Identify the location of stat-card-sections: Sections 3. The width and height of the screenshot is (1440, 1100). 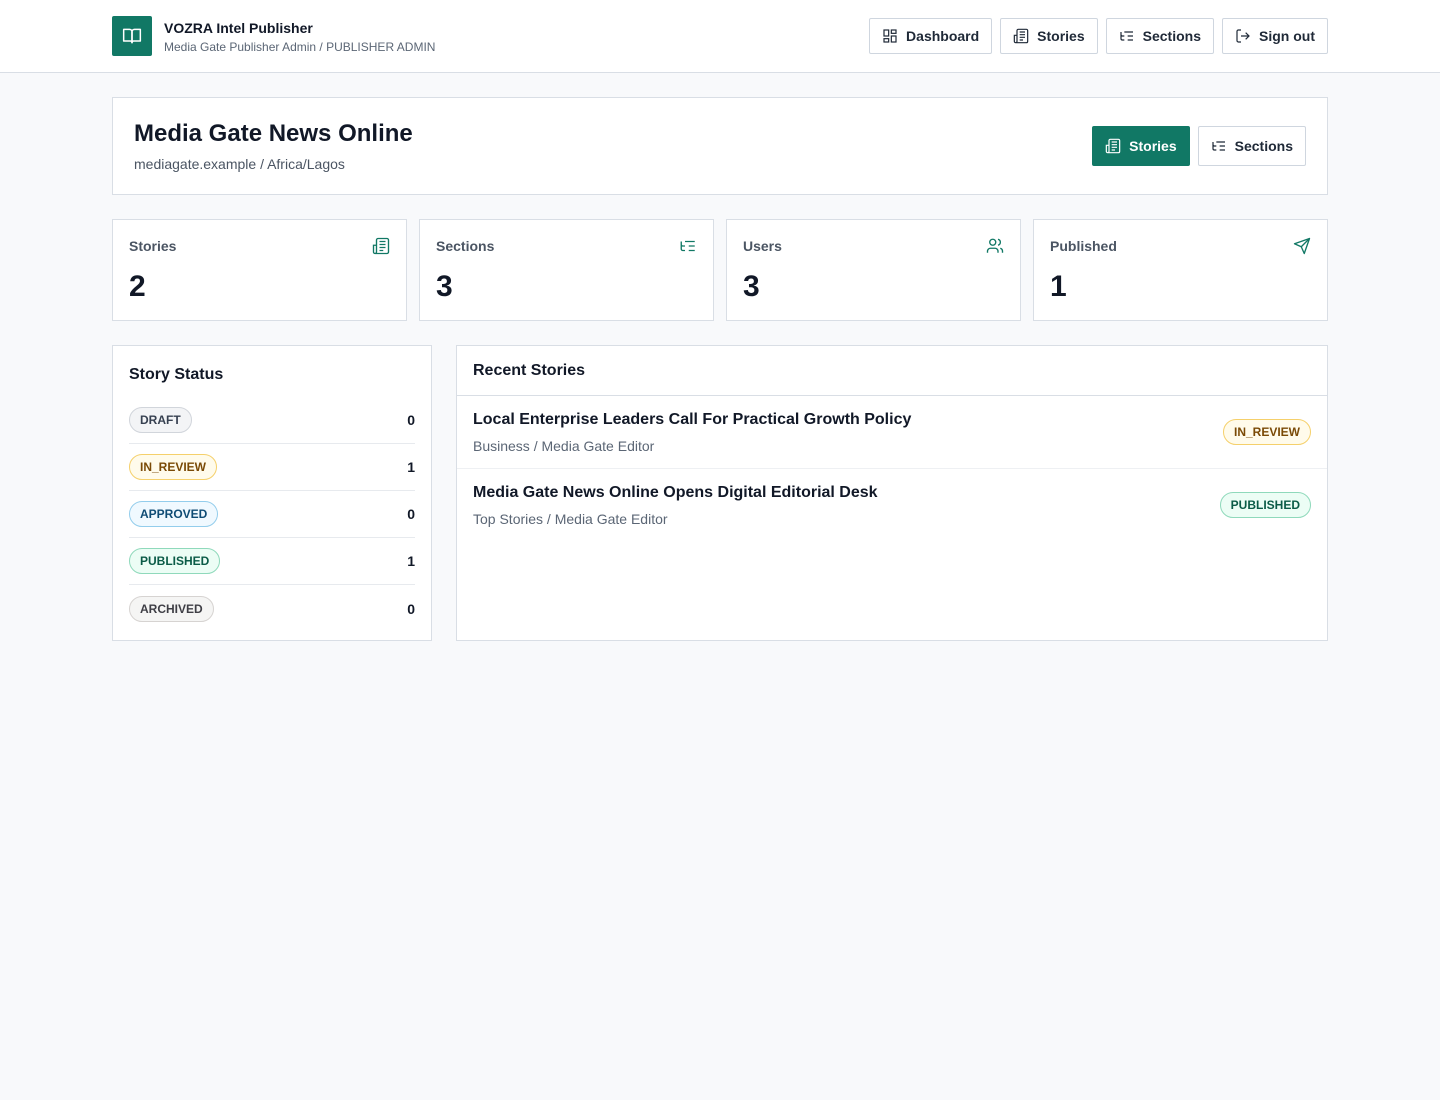
(566, 270).